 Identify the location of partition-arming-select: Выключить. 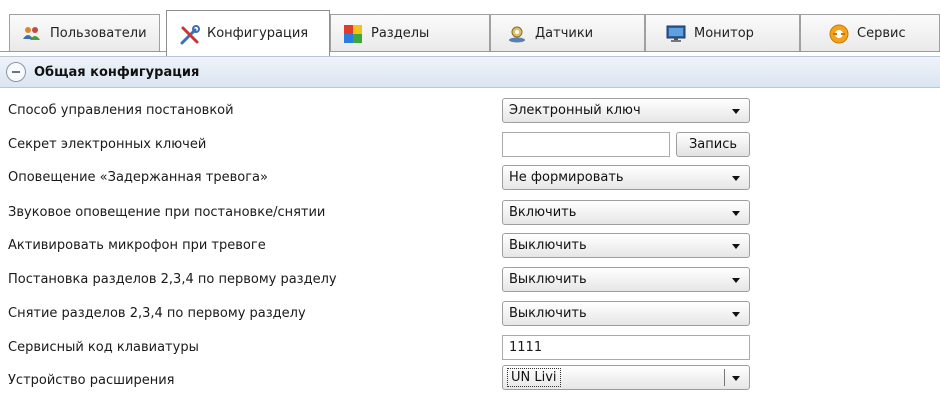
(626, 279).